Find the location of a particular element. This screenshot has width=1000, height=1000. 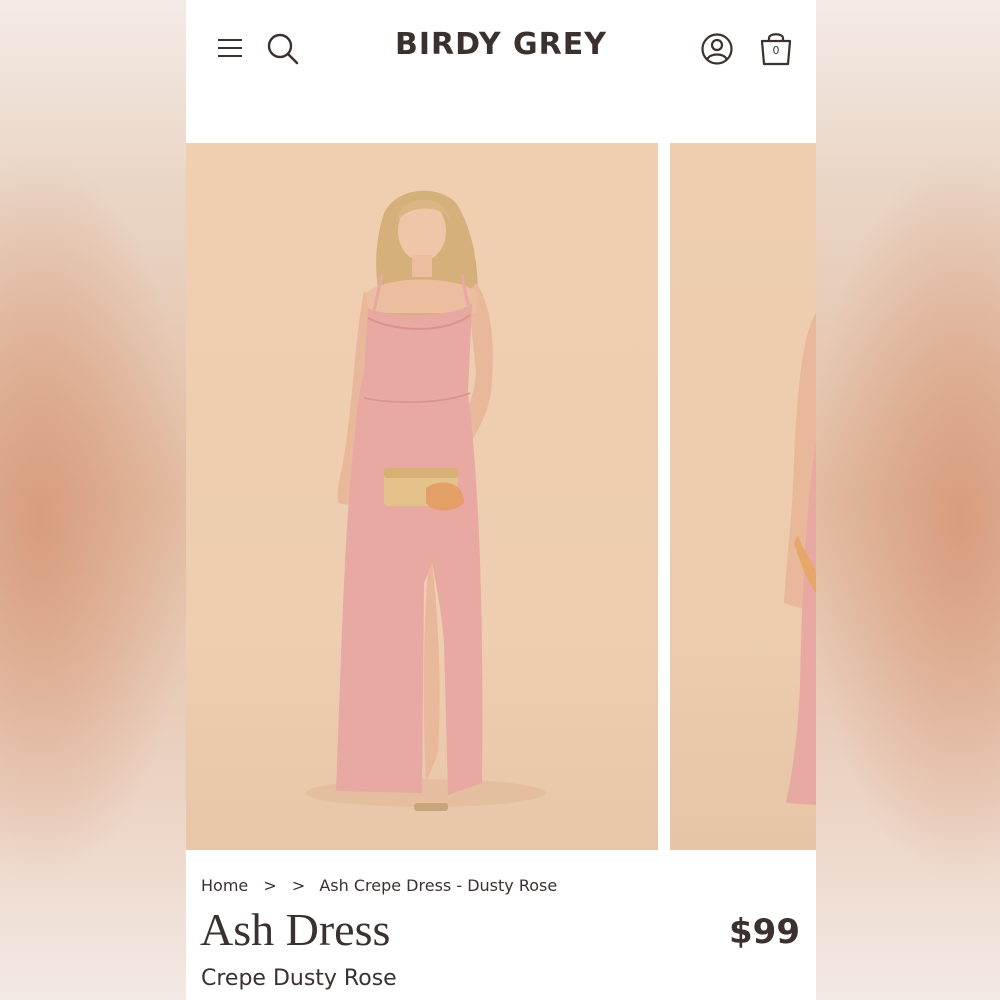

product-subtitle: Crepe Dusty Rose is located at coordinates (299, 978).